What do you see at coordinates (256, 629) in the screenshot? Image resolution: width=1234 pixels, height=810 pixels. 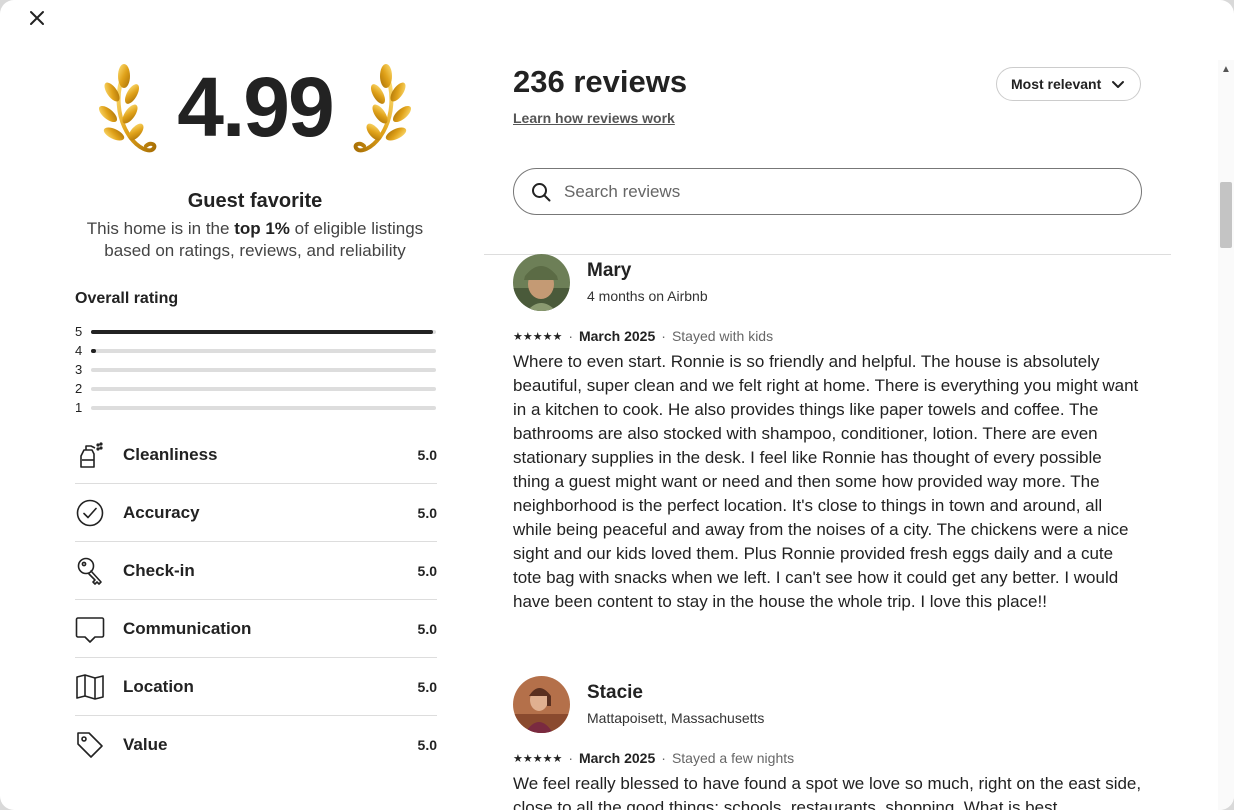 I see `category-row-communication: Communication 5.0` at bounding box center [256, 629].